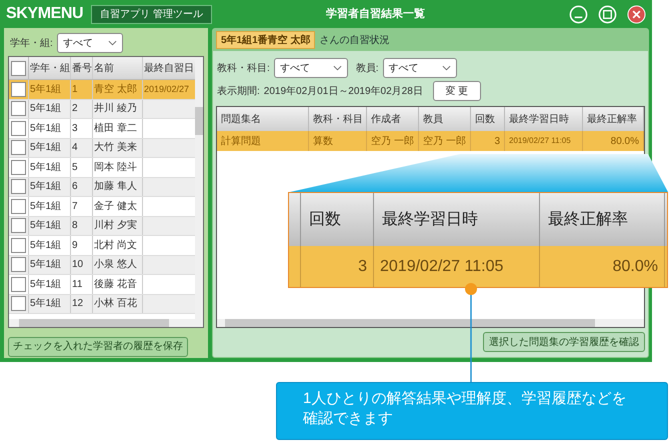 The image size is (670, 443). What do you see at coordinates (82, 68) in the screenshot?
I see `column-header: 番号` at bounding box center [82, 68].